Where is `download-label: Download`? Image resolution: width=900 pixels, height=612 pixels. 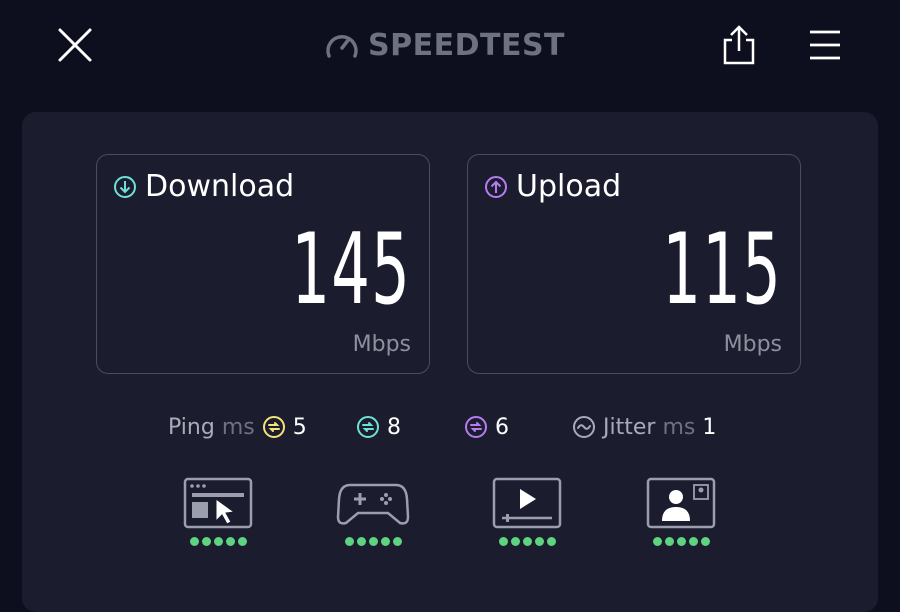 download-label: Download is located at coordinates (220, 186).